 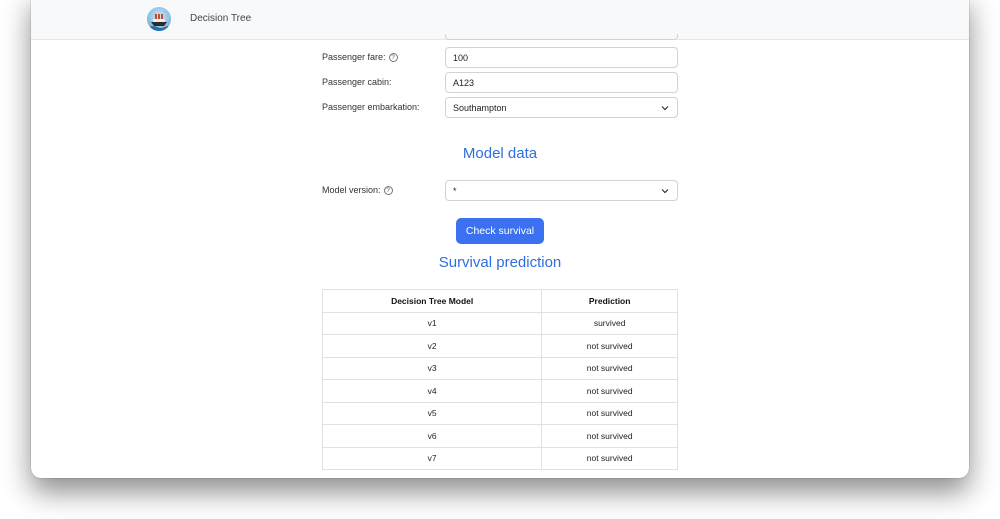 I want to click on model-cell: v2, so click(x=432, y=346).